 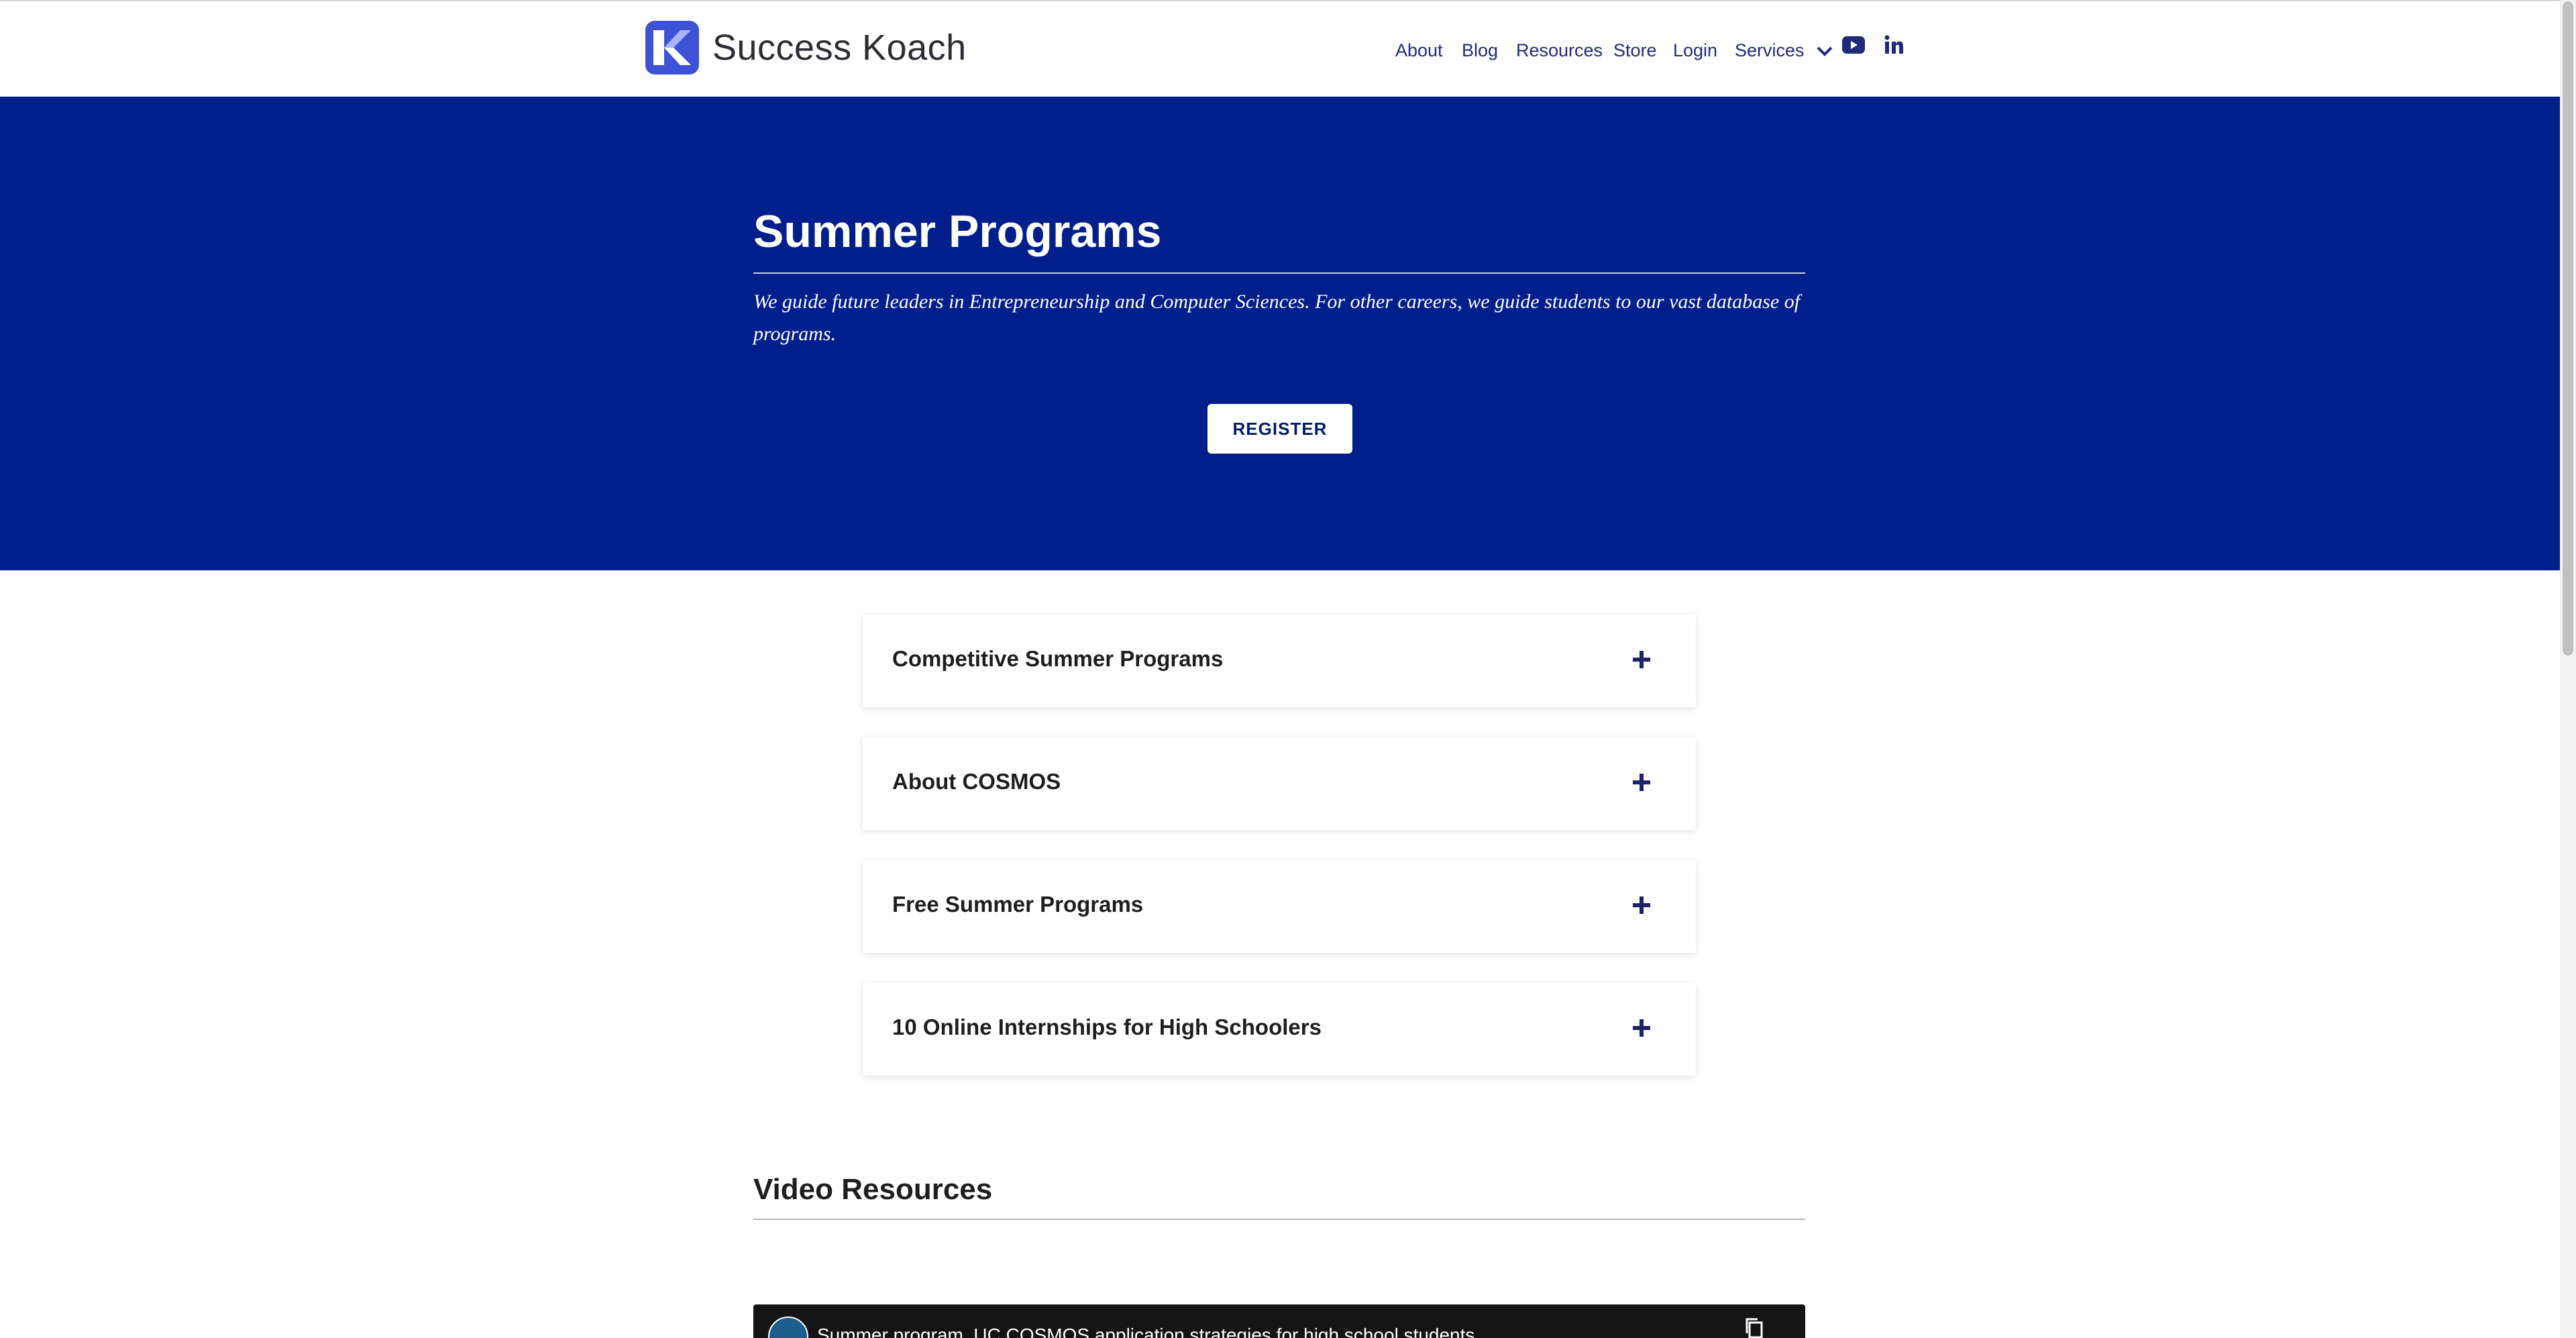 What do you see at coordinates (2568, 669) in the screenshot?
I see `page-scrollbar` at bounding box center [2568, 669].